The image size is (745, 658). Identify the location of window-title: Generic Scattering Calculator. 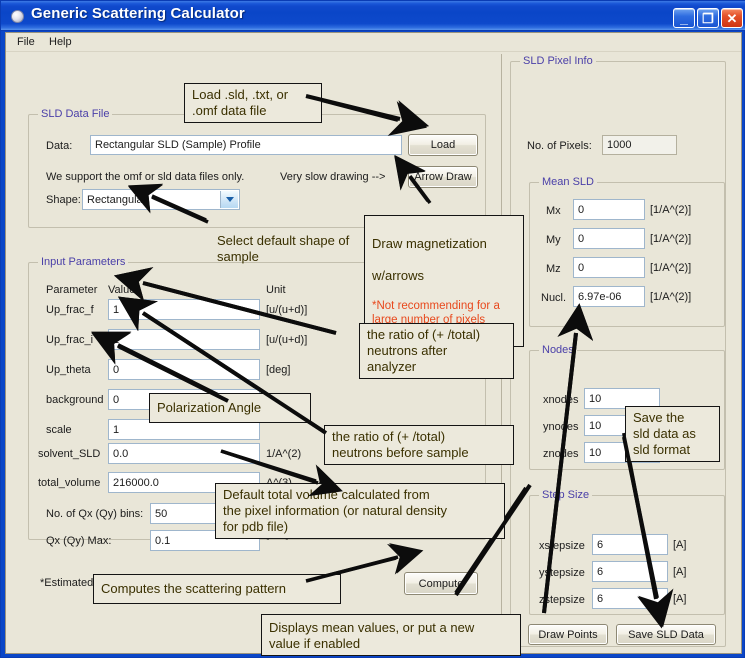
(138, 13).